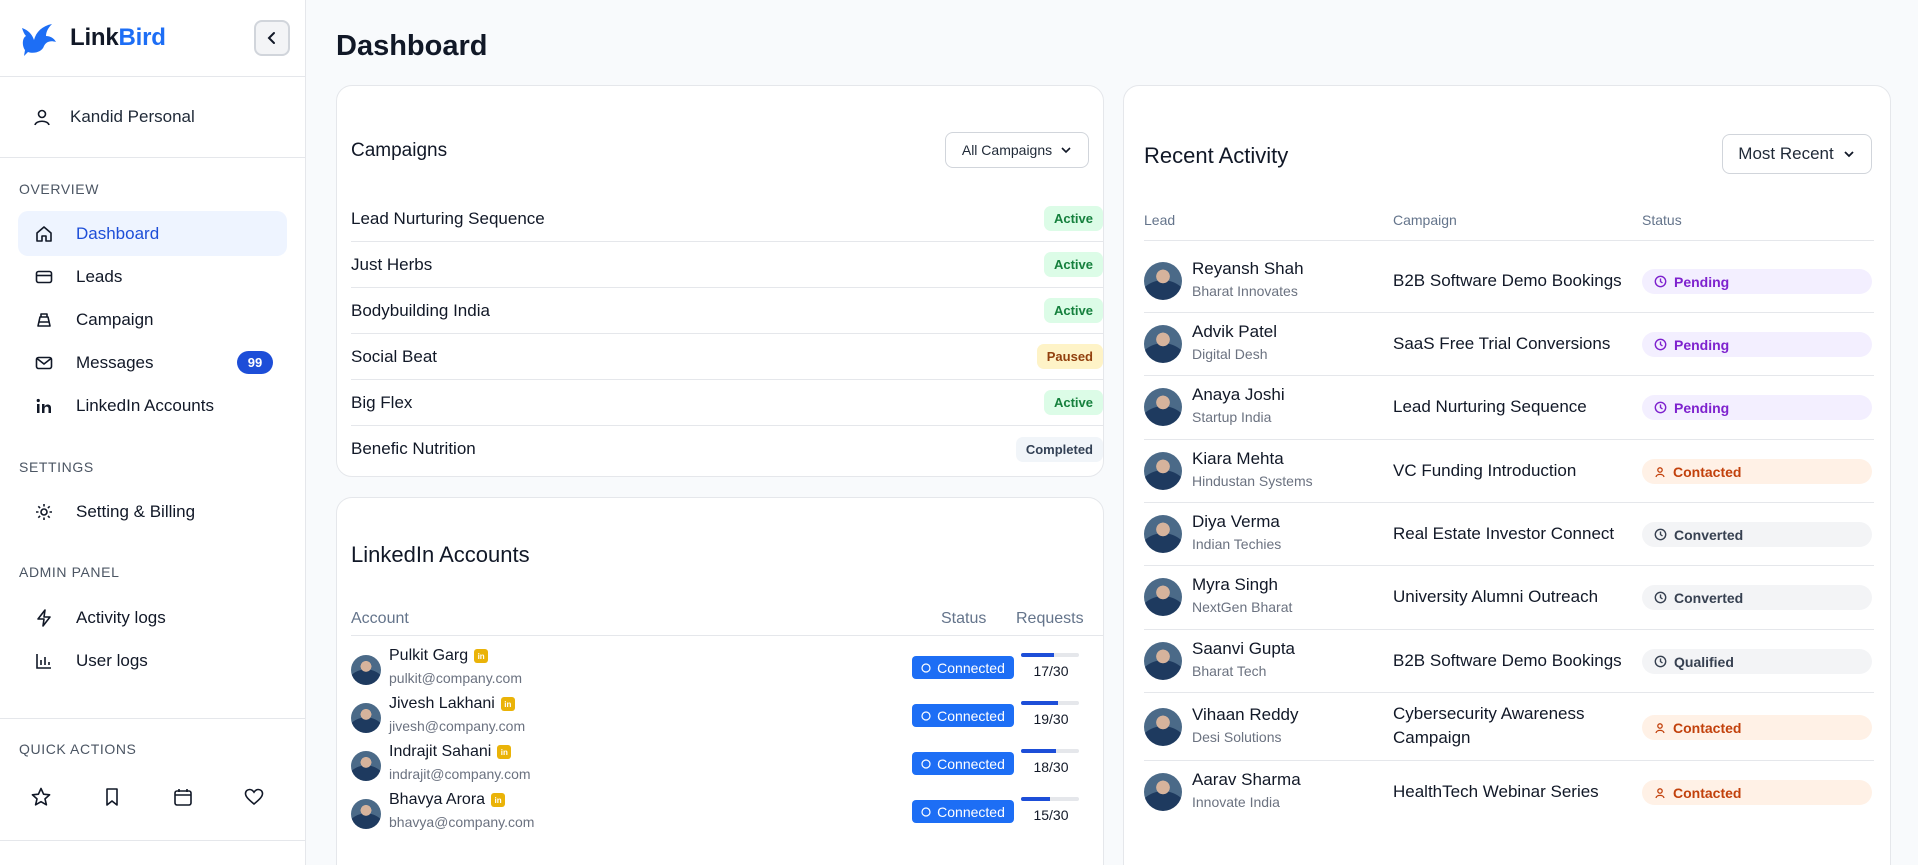 The image size is (1918, 865). Describe the element at coordinates (1160, 220) in the screenshot. I see `col-lead: Lead` at that location.